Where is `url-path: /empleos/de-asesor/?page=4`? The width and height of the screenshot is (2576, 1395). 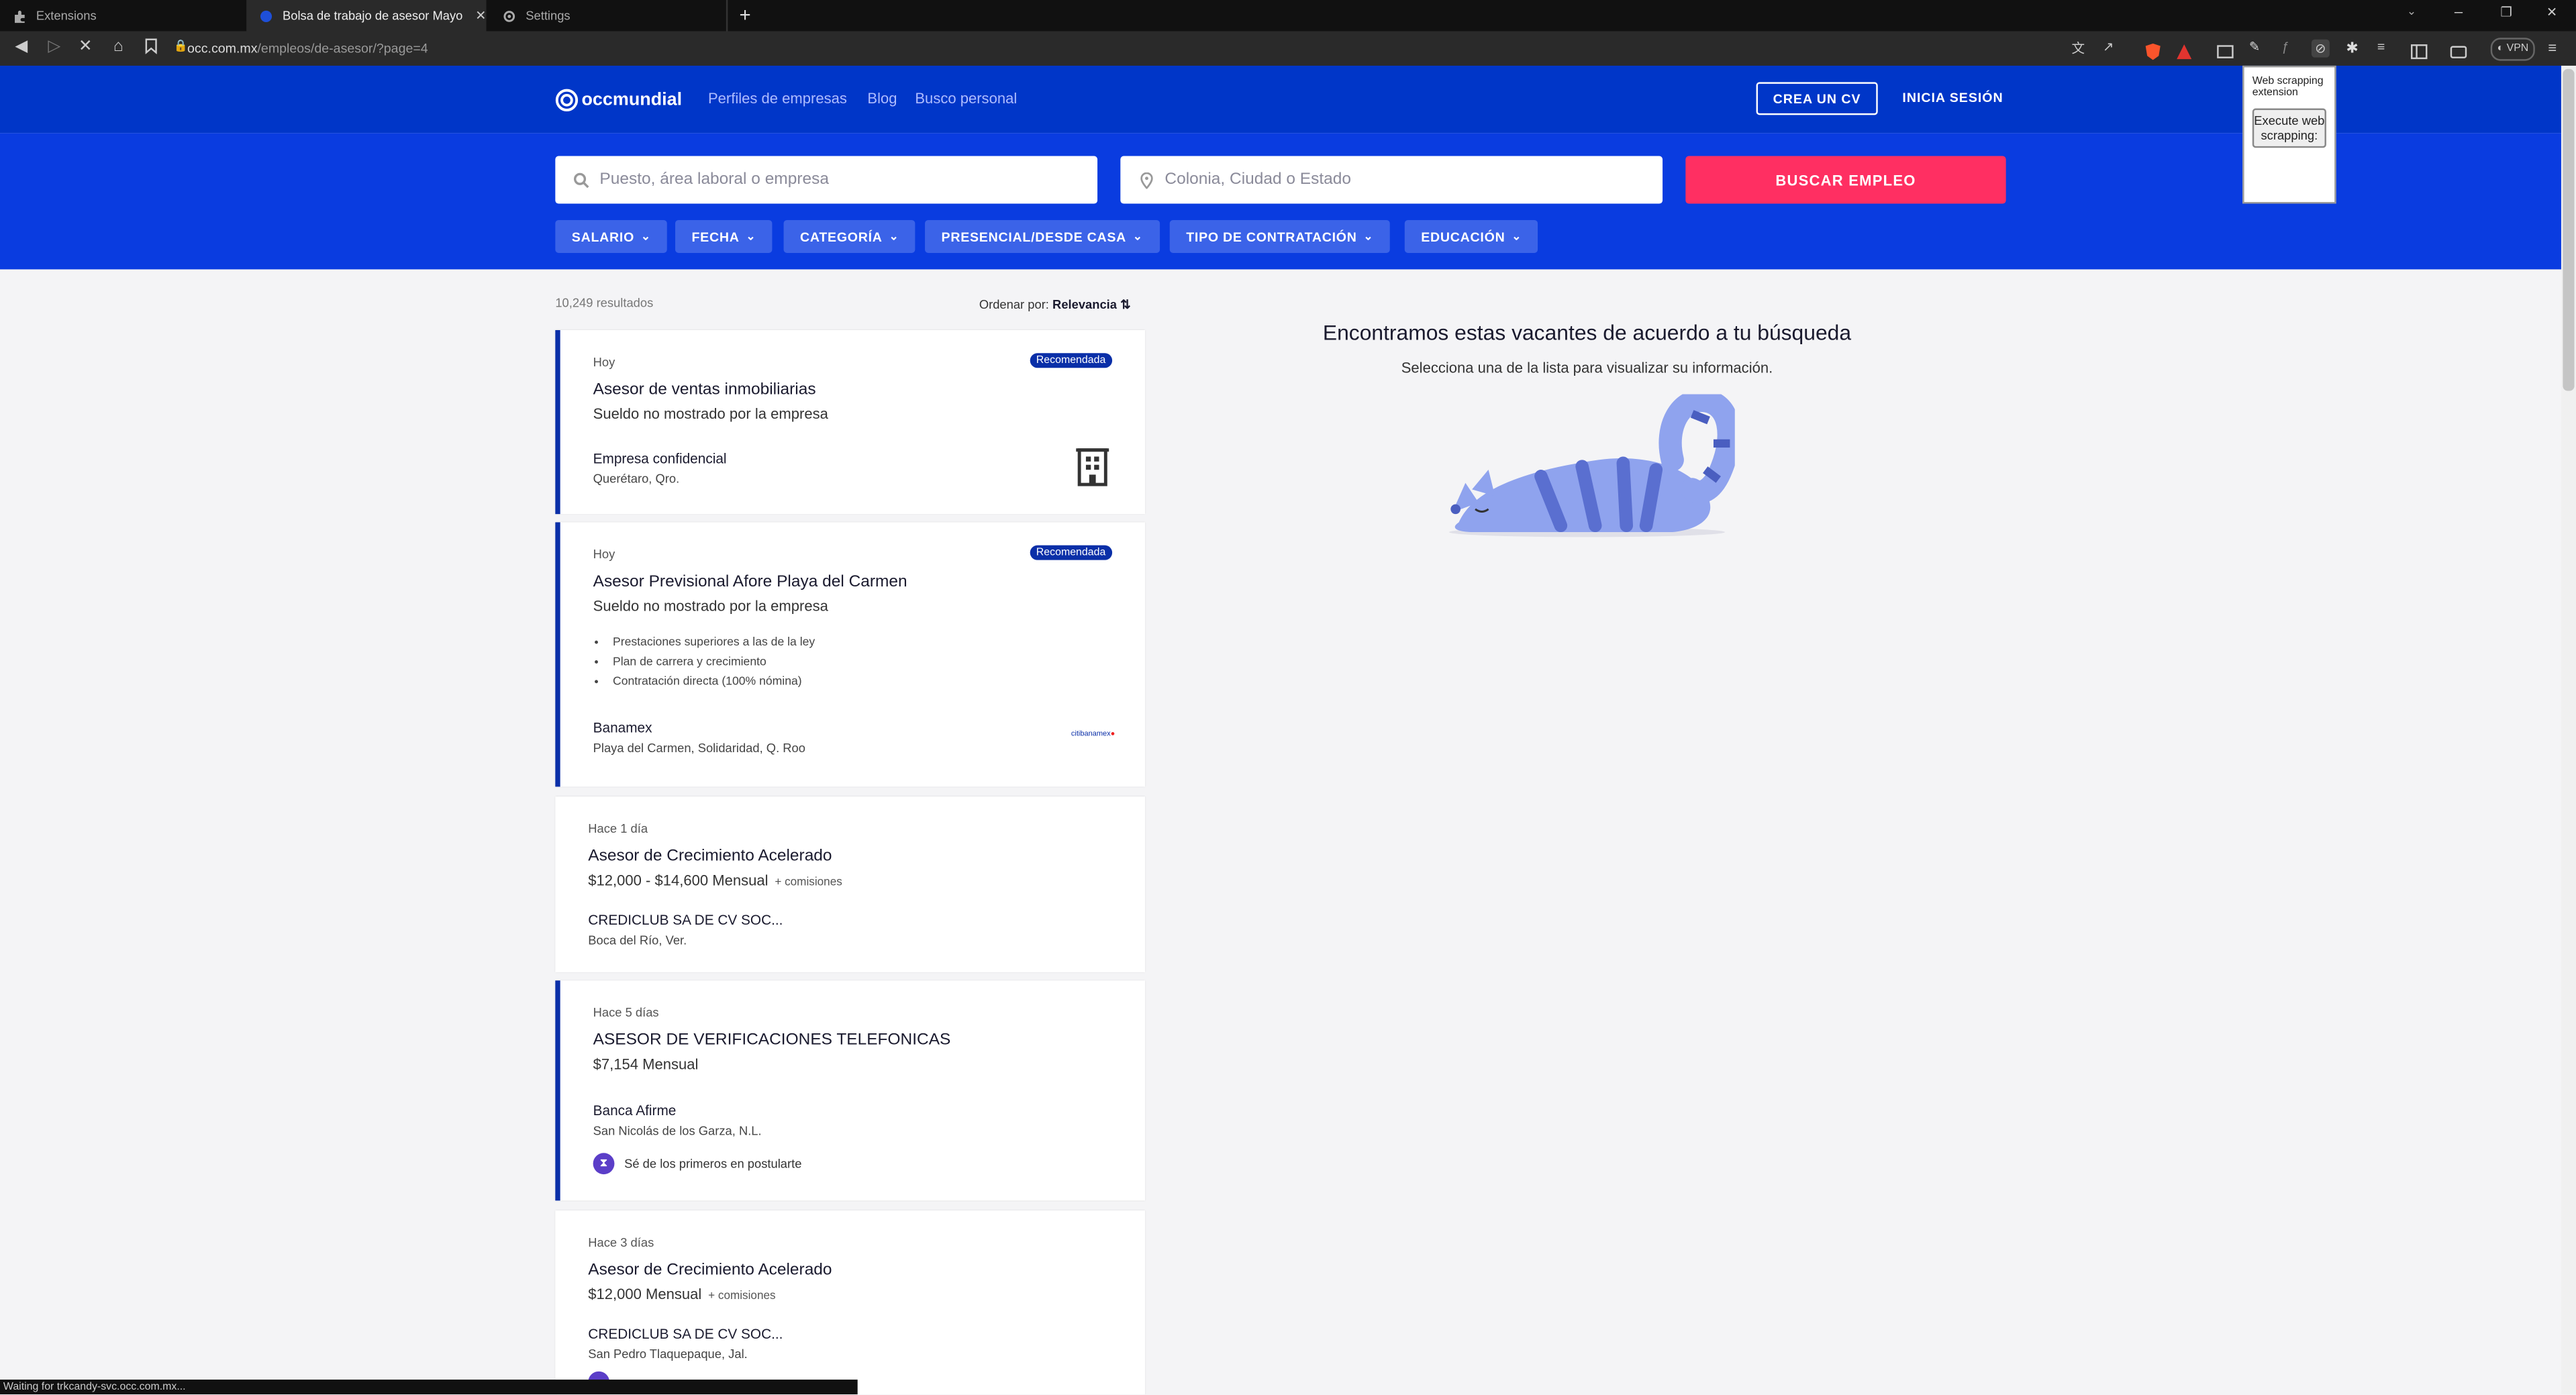
url-path: /empleos/de-asesor/?page=4 is located at coordinates (342, 48).